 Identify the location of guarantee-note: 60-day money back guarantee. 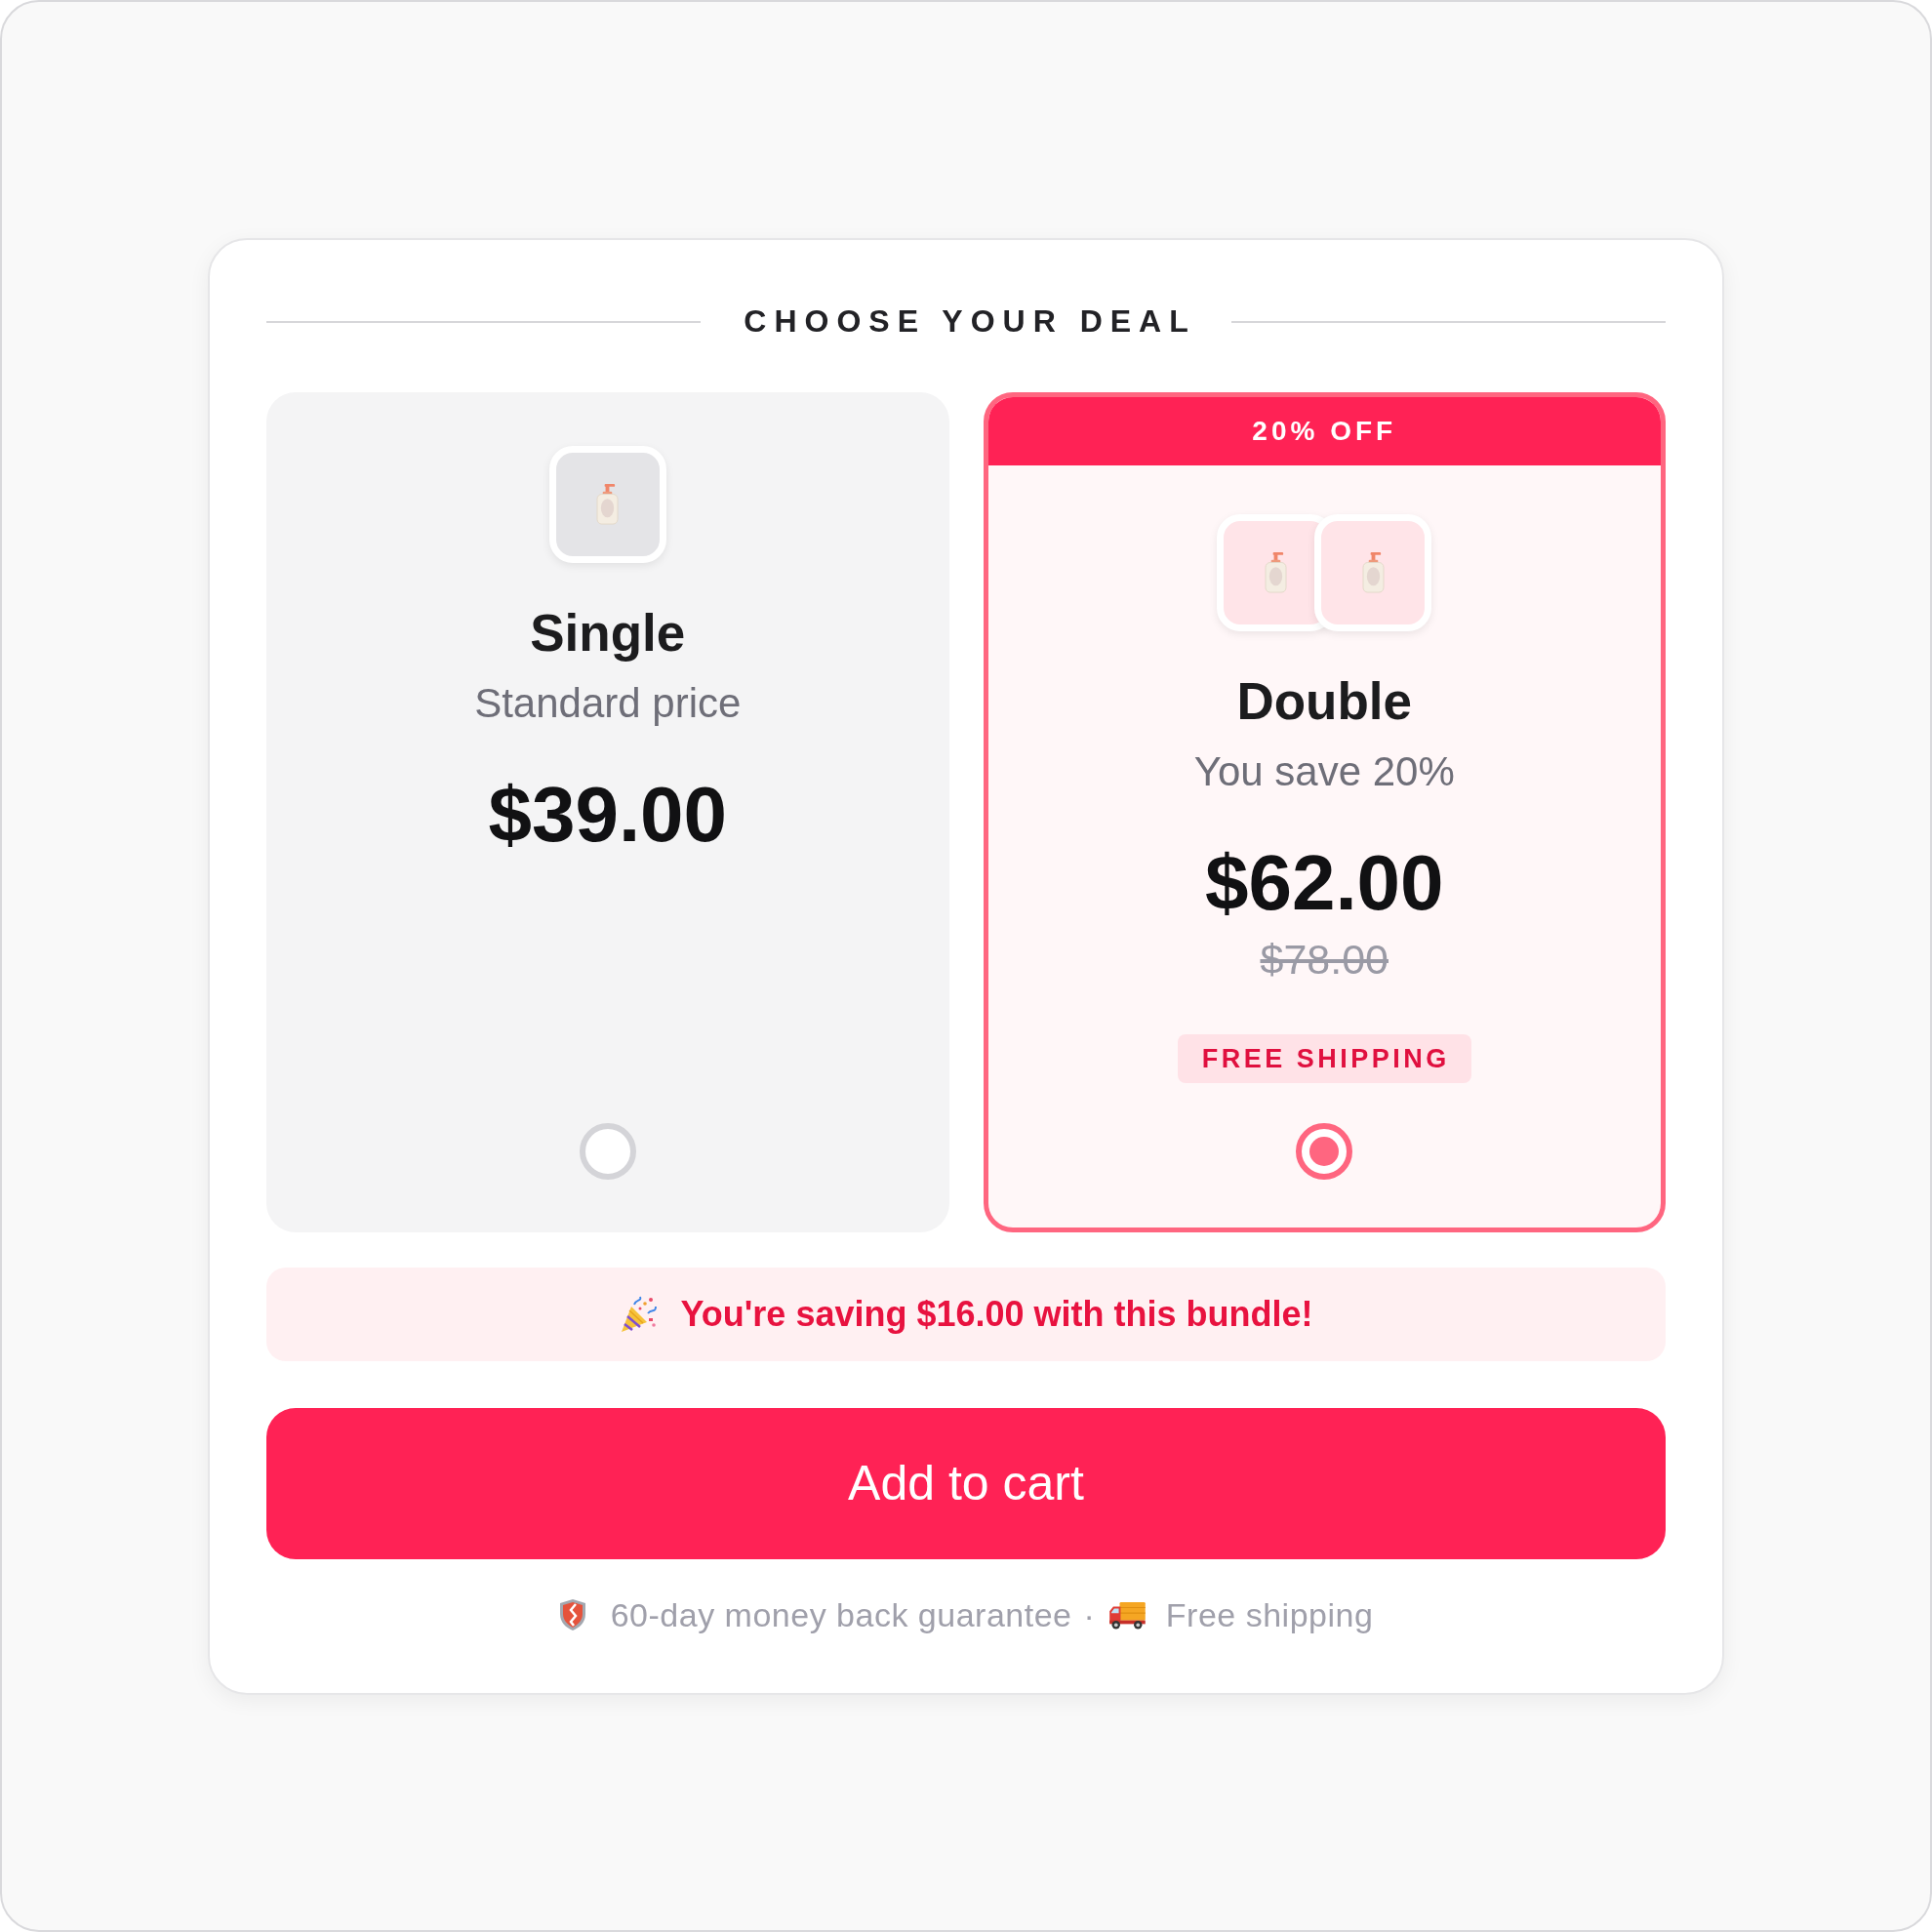
(841, 1614).